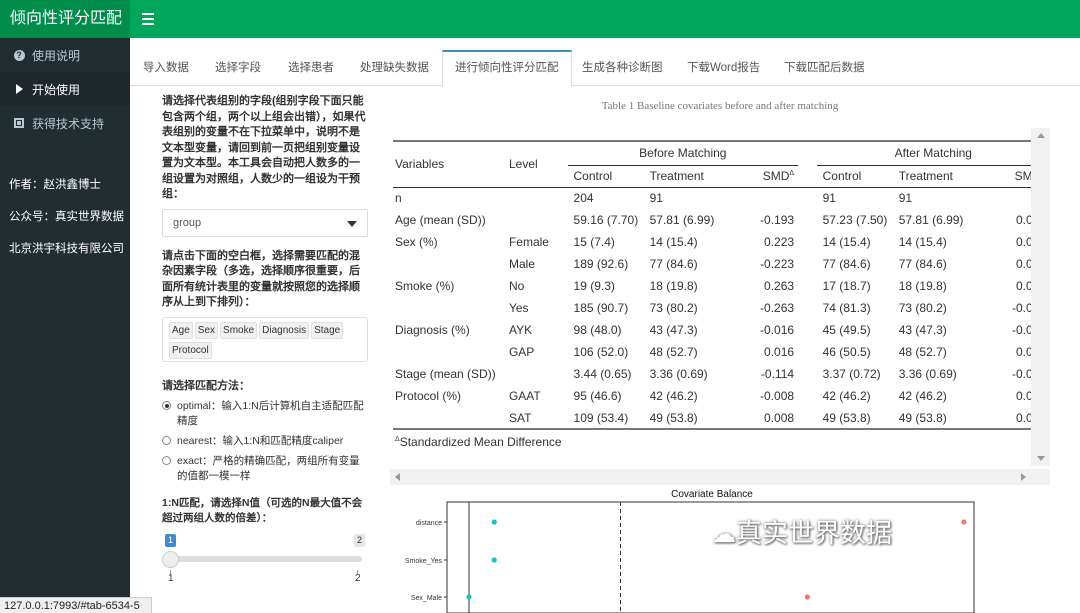 This screenshot has width=1080, height=613. Describe the element at coordinates (594, 242) in the screenshot. I see `table-cell: 15 (7.4)` at that location.